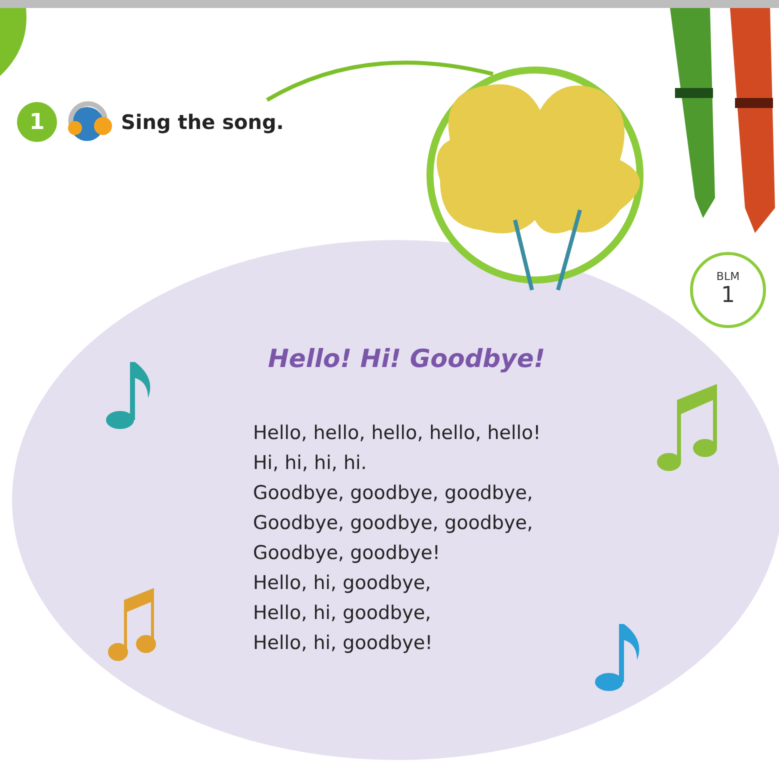  I want to click on lyric-line: Hello, hi, goodbye!, so click(343, 643).